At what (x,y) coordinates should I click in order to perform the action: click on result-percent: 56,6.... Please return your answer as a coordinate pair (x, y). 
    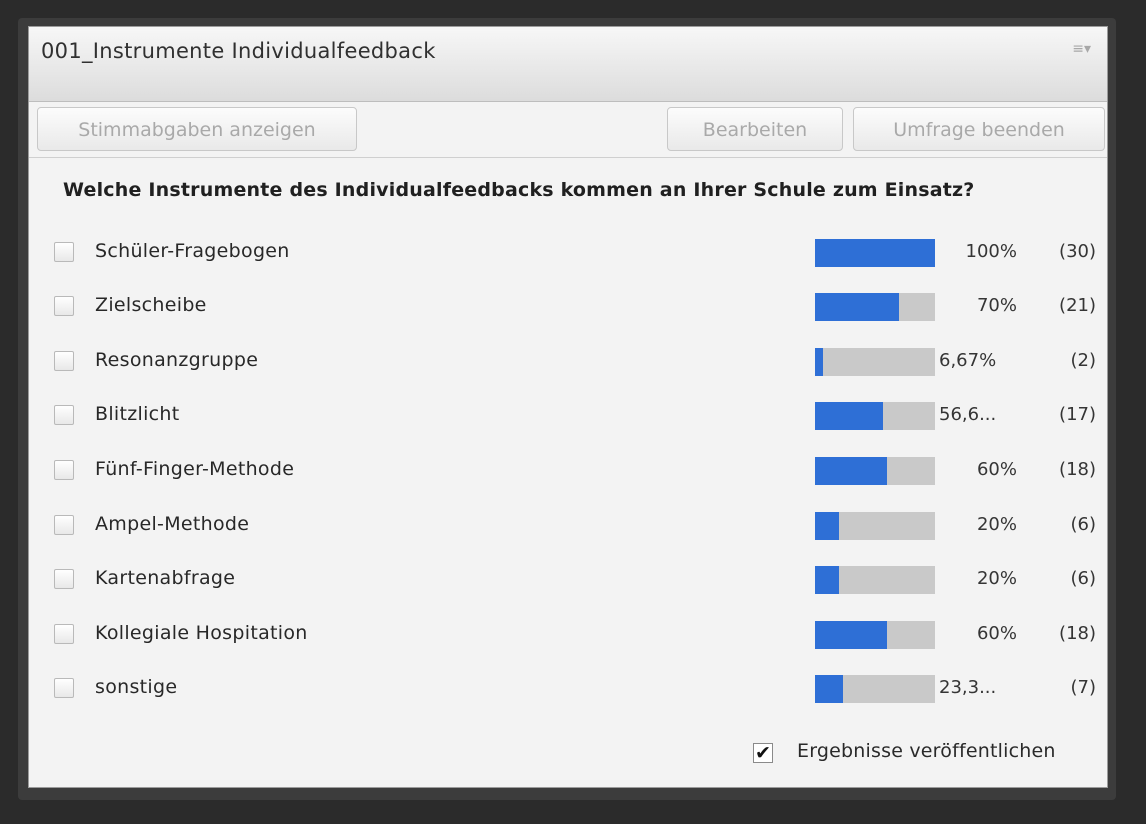
    Looking at the image, I should click on (968, 414).